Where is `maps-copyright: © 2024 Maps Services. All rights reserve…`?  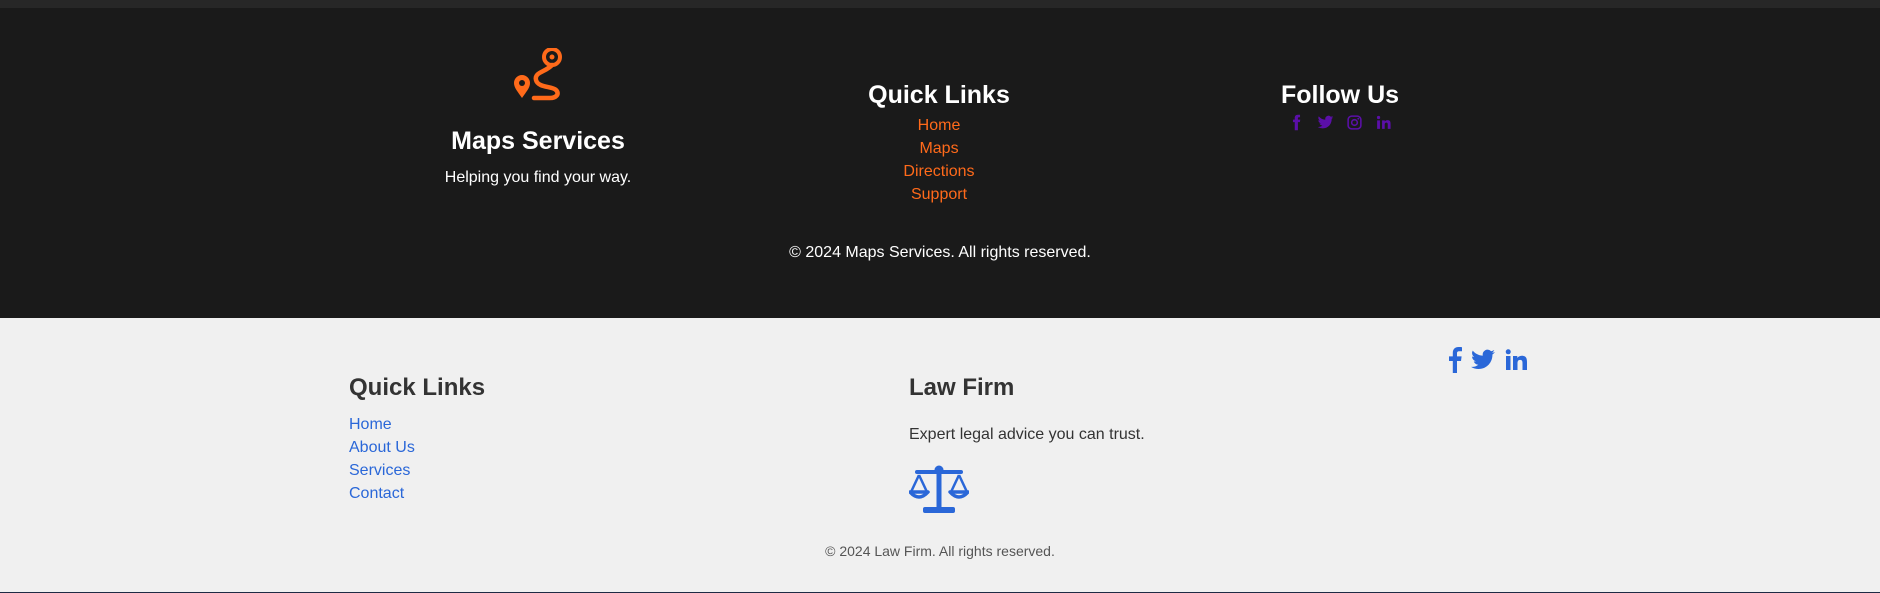 maps-copyright: © 2024 Maps Services. All rights reserve… is located at coordinates (940, 252).